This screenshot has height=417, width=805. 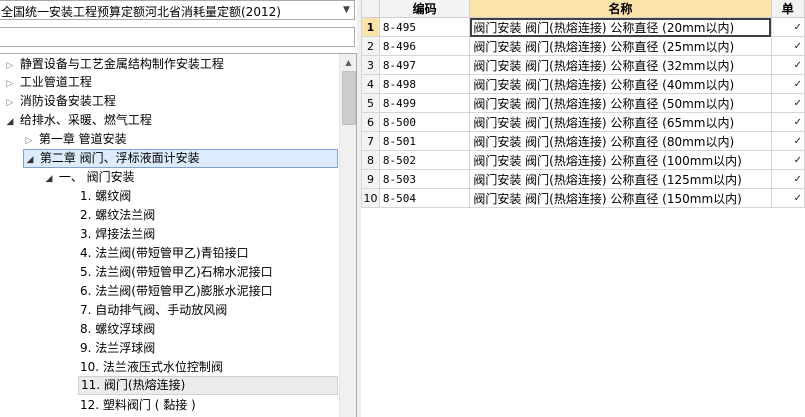 I want to click on cell-code: 8-504, so click(x=424, y=198).